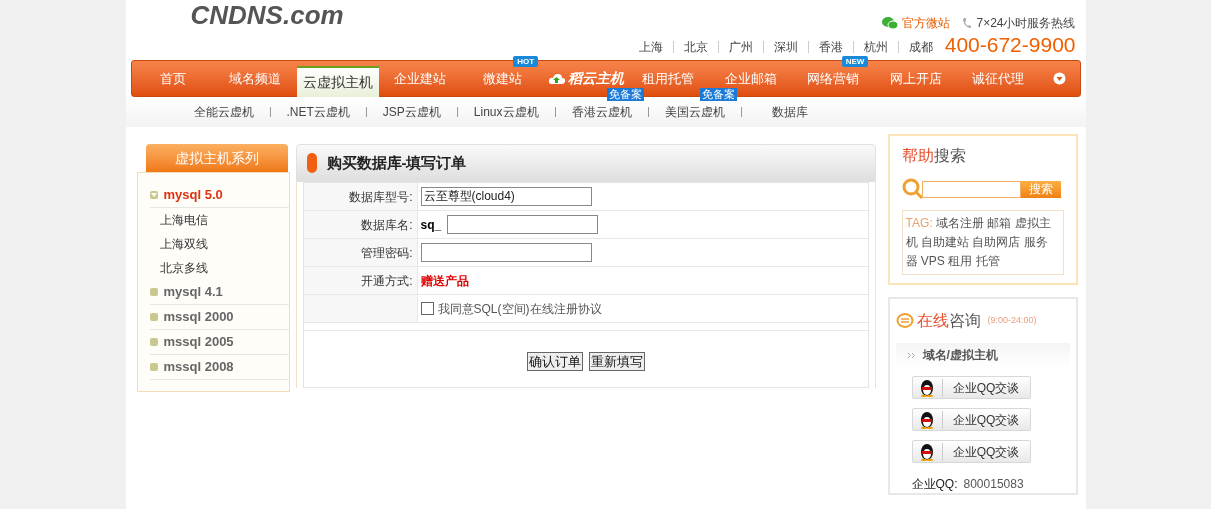 The image size is (1211, 509). Describe the element at coordinates (219, 268) in the screenshot. I see `sidebar-subitem: 北京多线` at that location.